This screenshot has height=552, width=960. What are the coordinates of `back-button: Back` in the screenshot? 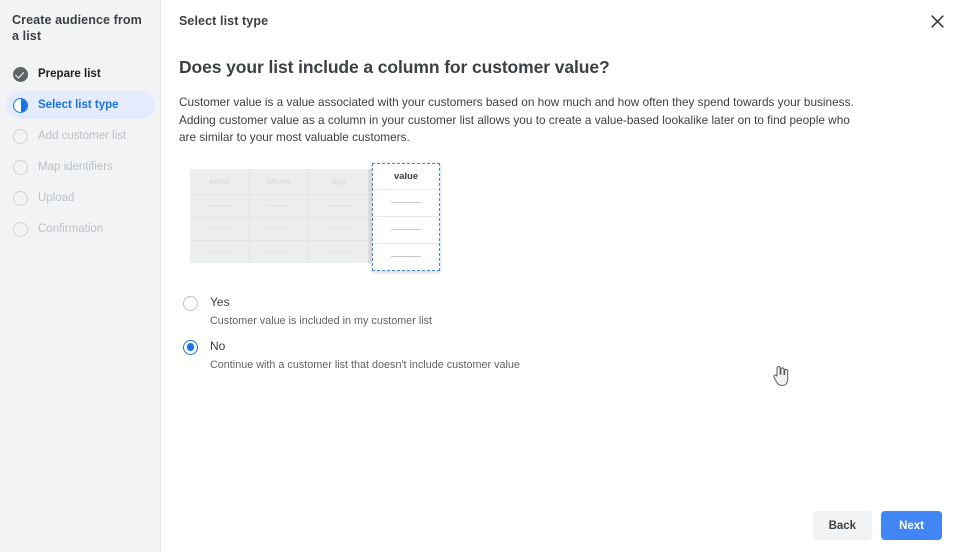 It's located at (842, 525).